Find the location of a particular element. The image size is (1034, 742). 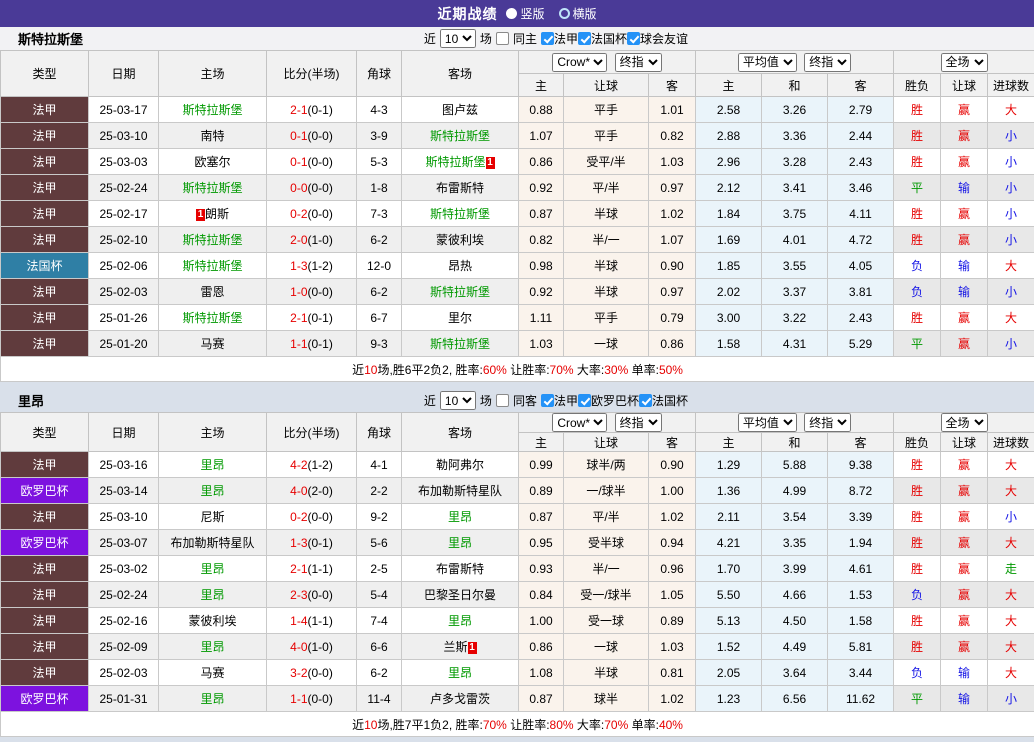

summary-segment: 单率: is located at coordinates (643, 725).